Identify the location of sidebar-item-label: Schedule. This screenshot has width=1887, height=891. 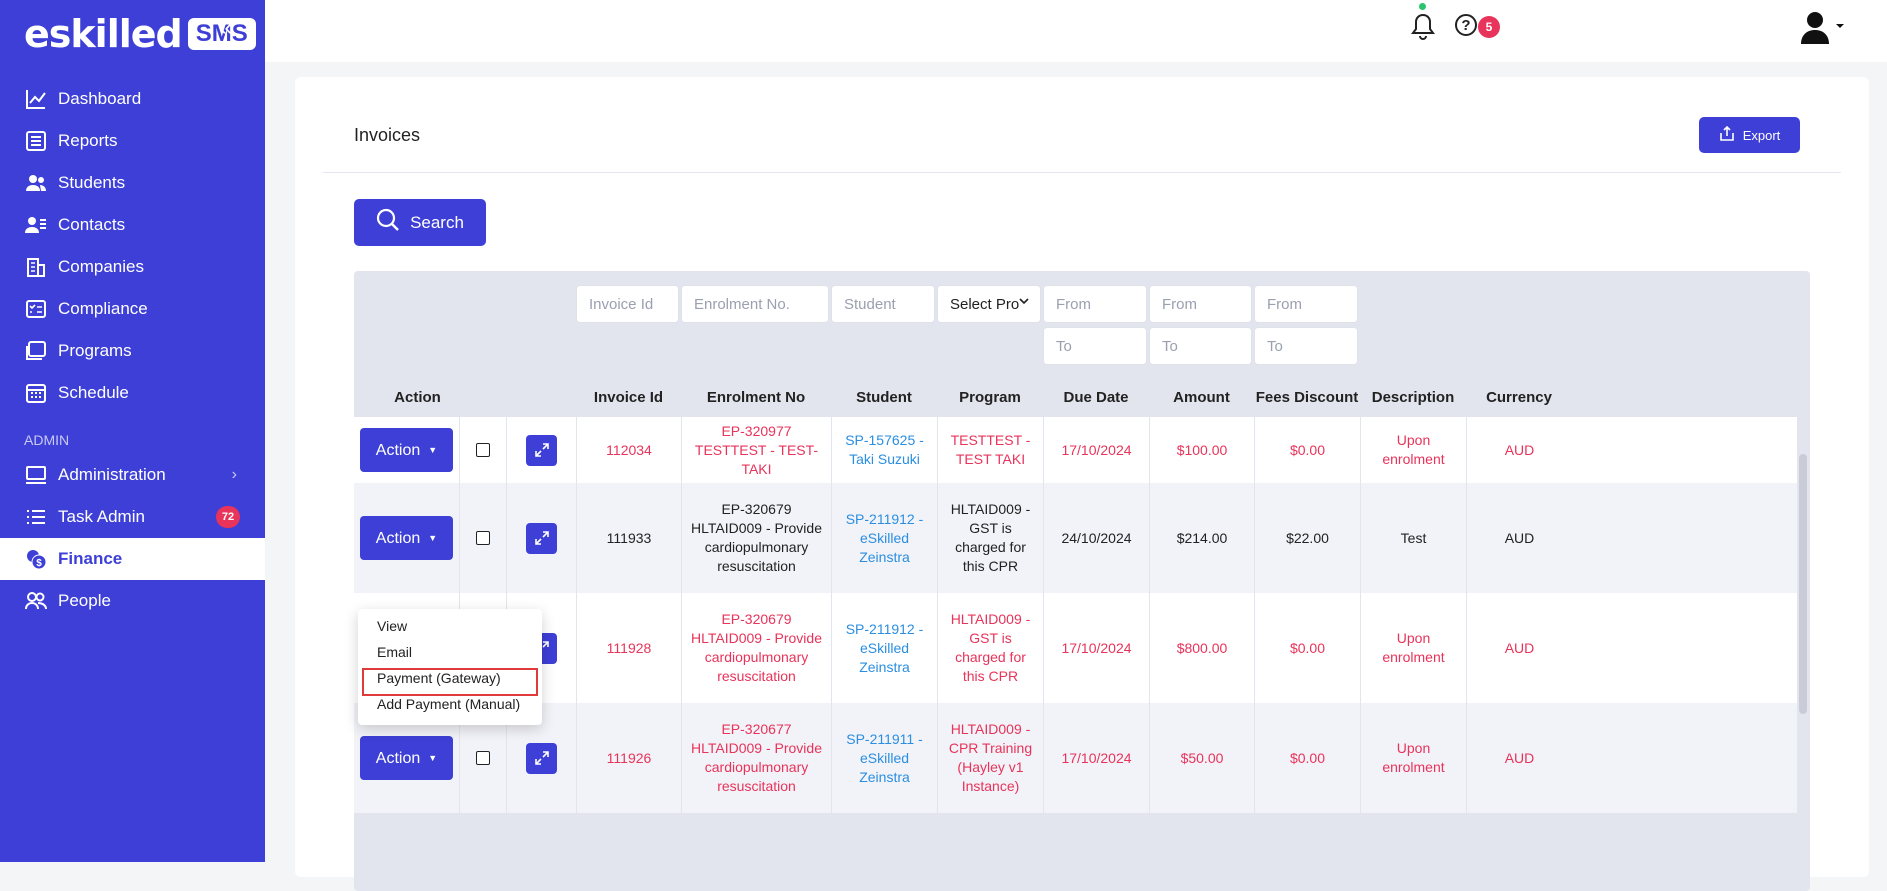
(93, 392).